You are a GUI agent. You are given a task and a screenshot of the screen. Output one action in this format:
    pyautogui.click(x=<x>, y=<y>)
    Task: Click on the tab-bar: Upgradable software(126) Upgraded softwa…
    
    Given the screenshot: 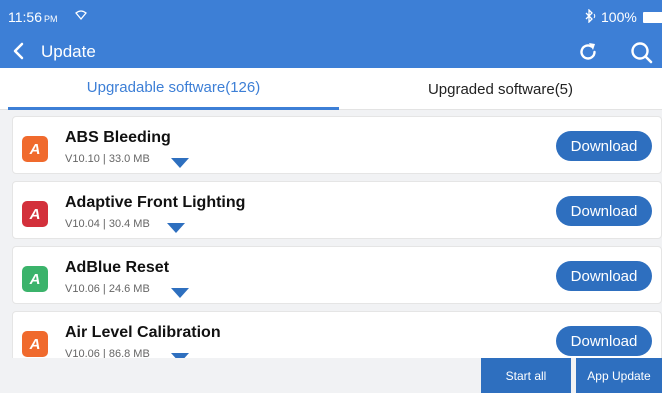 What is the action you would take?
    pyautogui.click(x=331, y=89)
    